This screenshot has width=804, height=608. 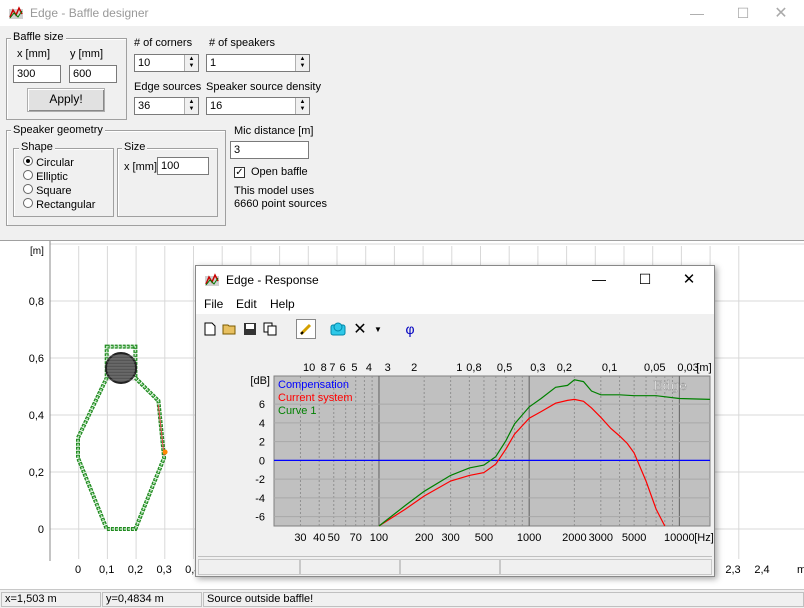 What do you see at coordinates (332, 368) in the screenshot?
I see `top-tick-label: 7` at bounding box center [332, 368].